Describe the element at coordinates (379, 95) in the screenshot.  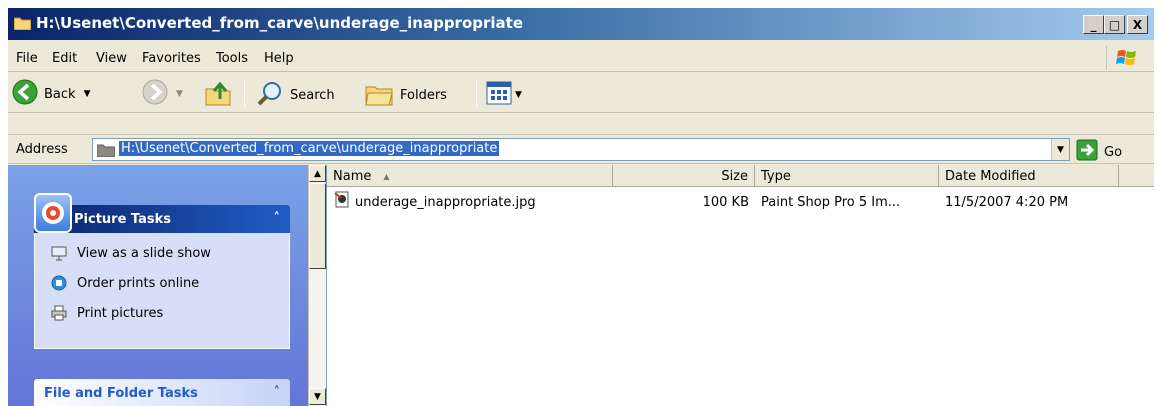
I see `folders-icon` at that location.